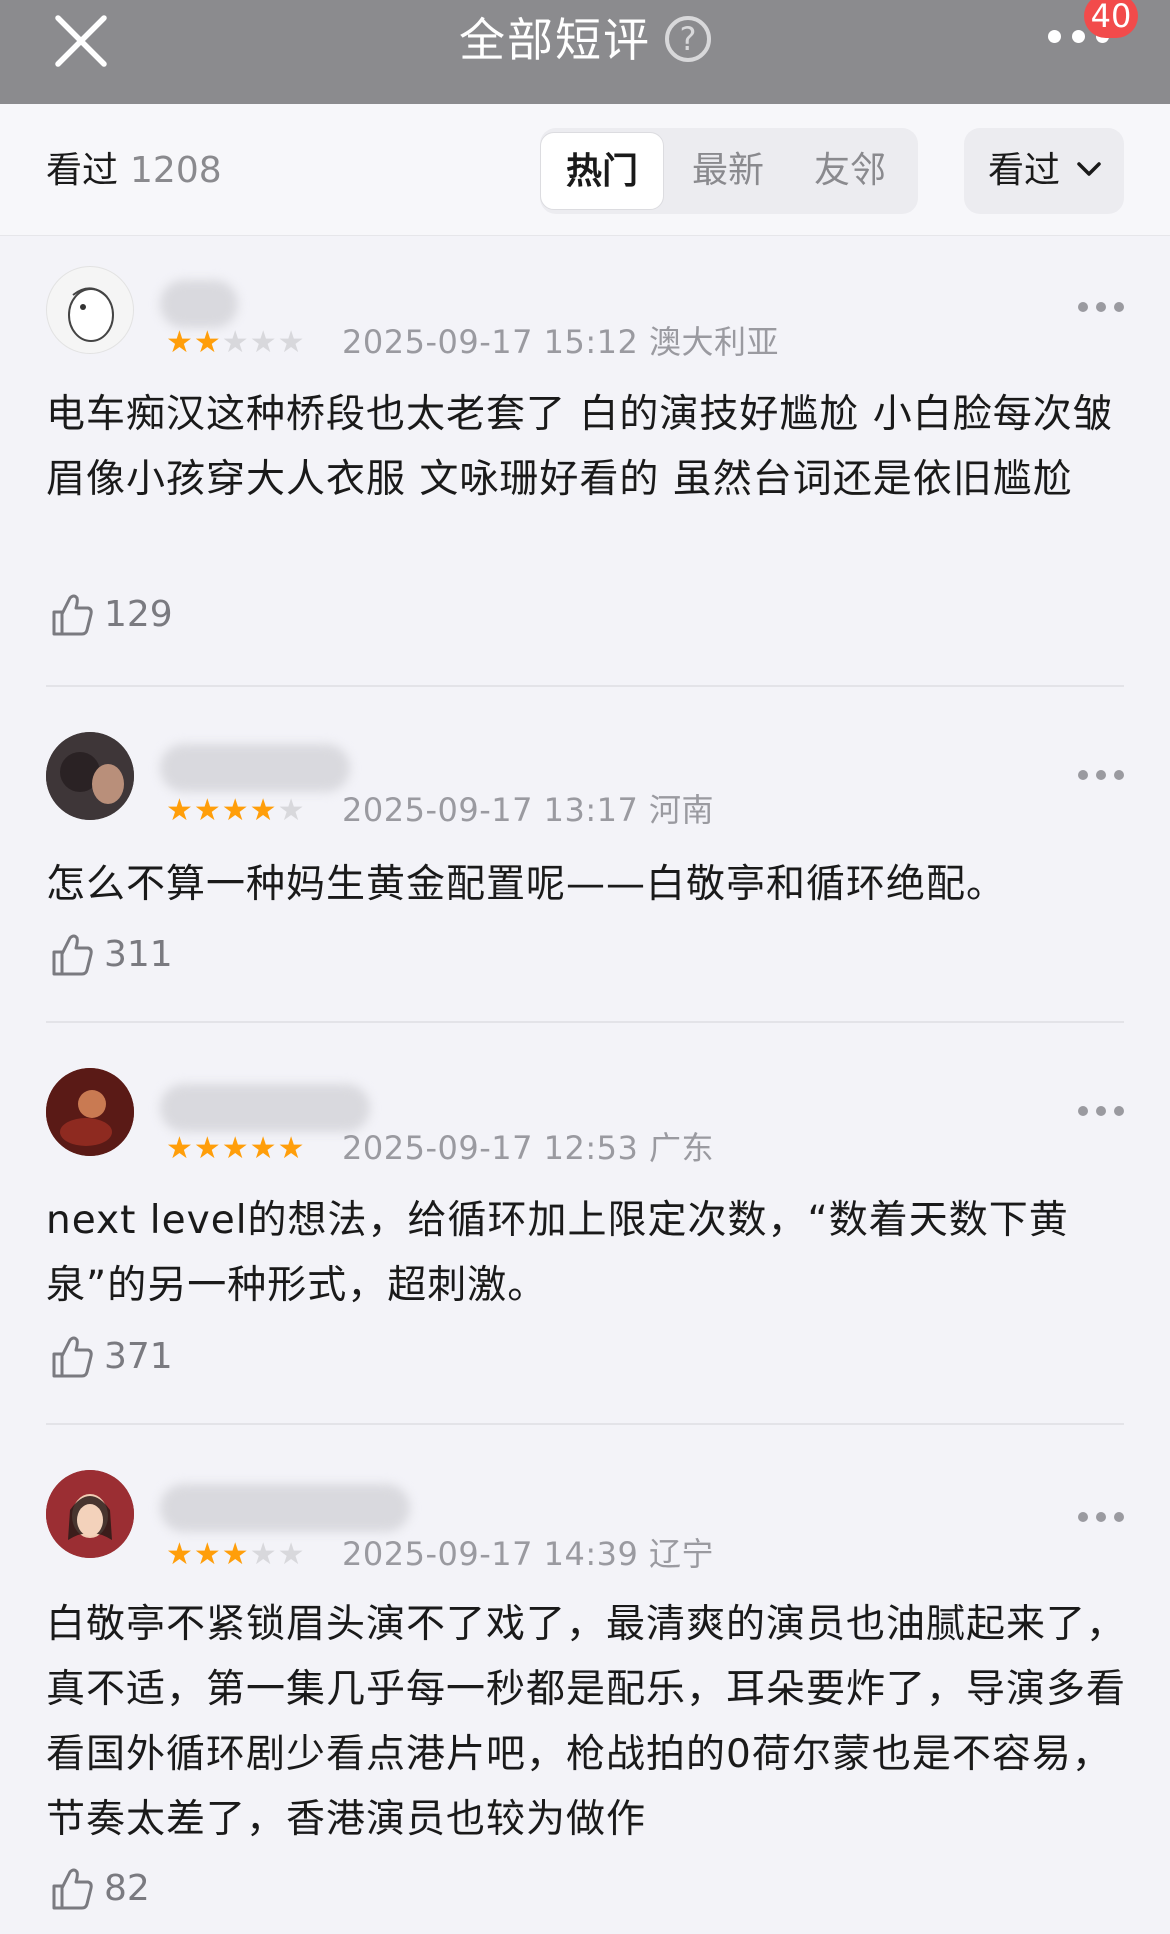 This screenshot has height=1934, width=1170. I want to click on tab-latest: 最新, so click(728, 171).